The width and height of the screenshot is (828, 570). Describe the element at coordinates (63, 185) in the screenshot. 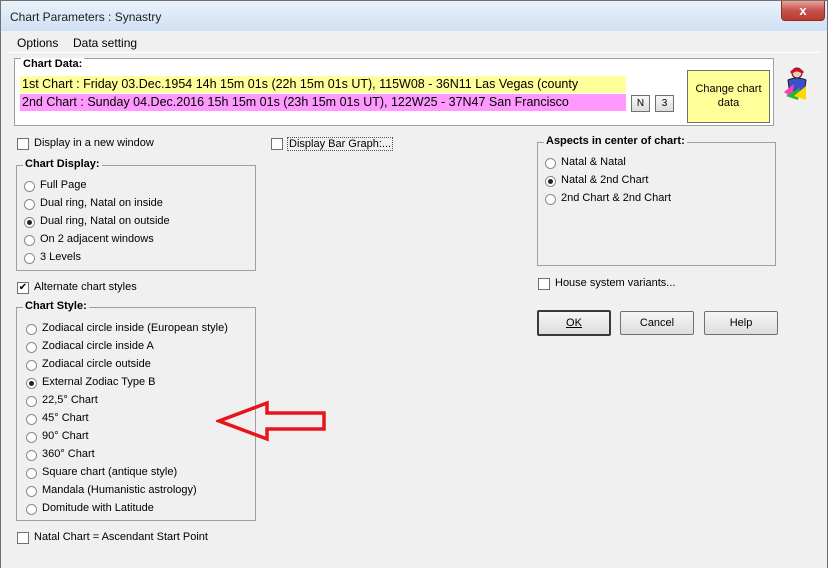

I see `chart-display-option-1: Full Page` at that location.